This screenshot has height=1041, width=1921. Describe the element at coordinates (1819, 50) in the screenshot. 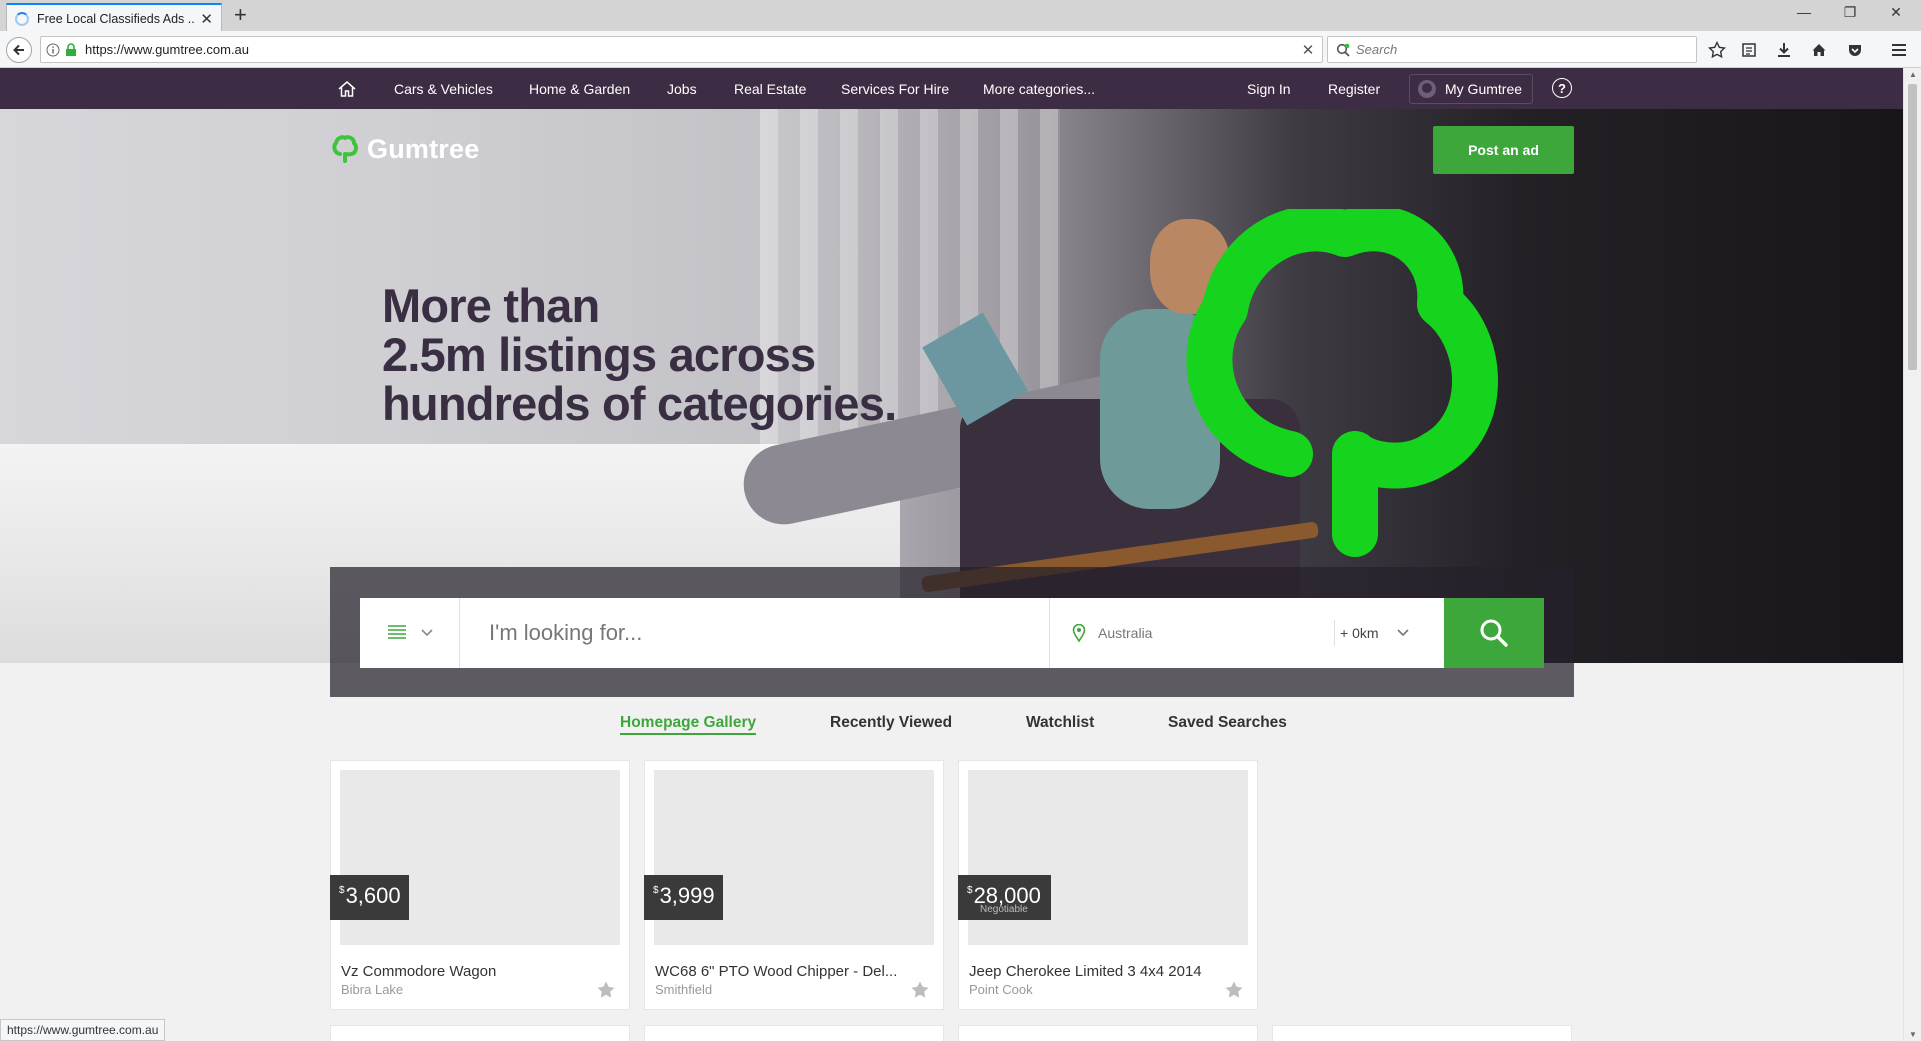

I see `browser-home-icon` at that location.